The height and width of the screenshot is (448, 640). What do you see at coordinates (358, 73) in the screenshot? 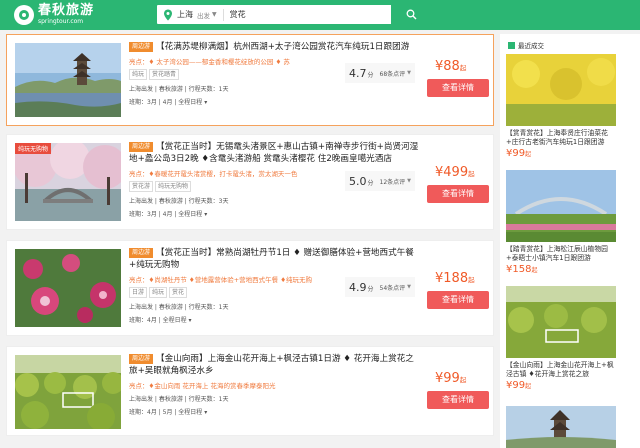
I see `rating-score: 4.7` at bounding box center [358, 73].